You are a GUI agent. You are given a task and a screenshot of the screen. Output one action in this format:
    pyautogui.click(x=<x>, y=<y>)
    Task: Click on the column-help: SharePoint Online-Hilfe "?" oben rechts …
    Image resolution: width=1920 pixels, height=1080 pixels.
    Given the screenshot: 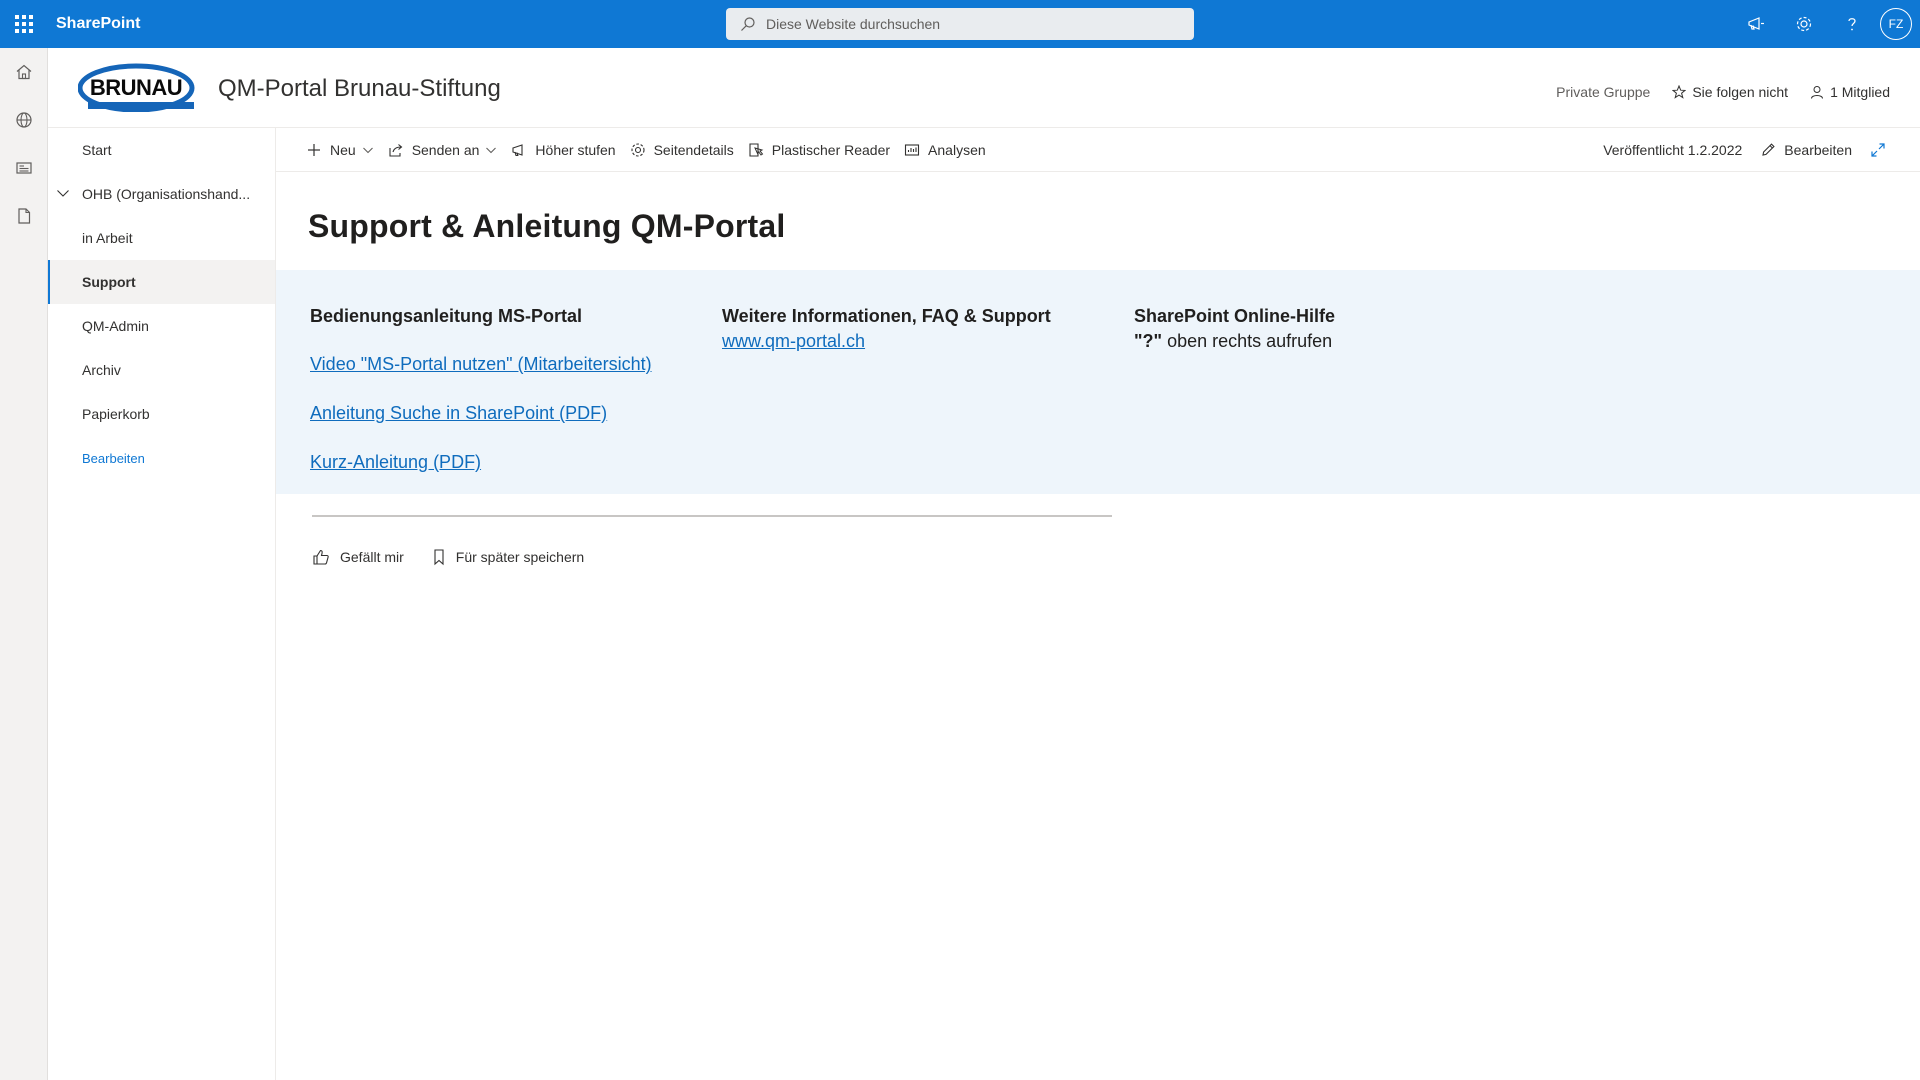 What is the action you would take?
    pyautogui.click(x=1234, y=329)
    